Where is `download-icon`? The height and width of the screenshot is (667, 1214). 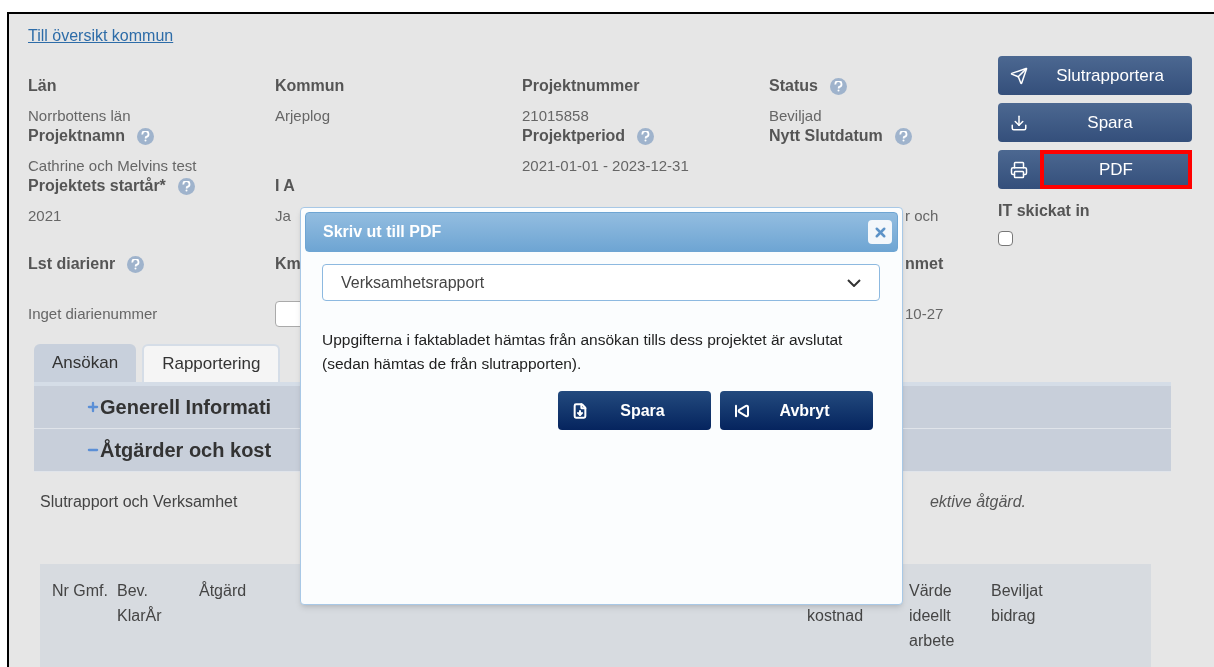
download-icon is located at coordinates (1019, 122).